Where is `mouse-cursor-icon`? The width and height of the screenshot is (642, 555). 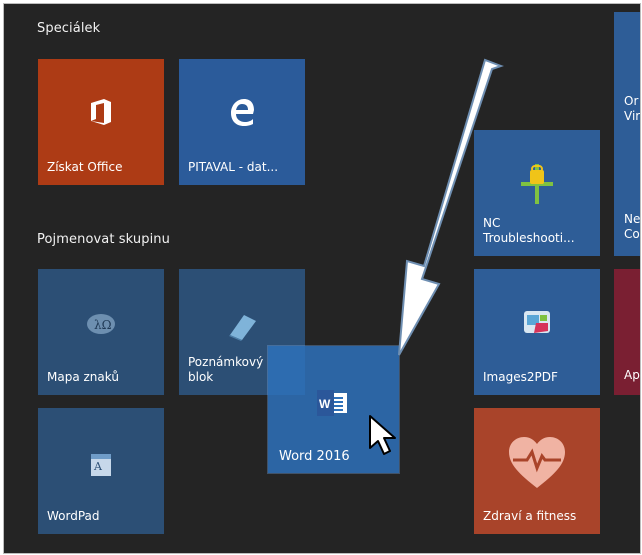
mouse-cursor-icon is located at coordinates (382, 435).